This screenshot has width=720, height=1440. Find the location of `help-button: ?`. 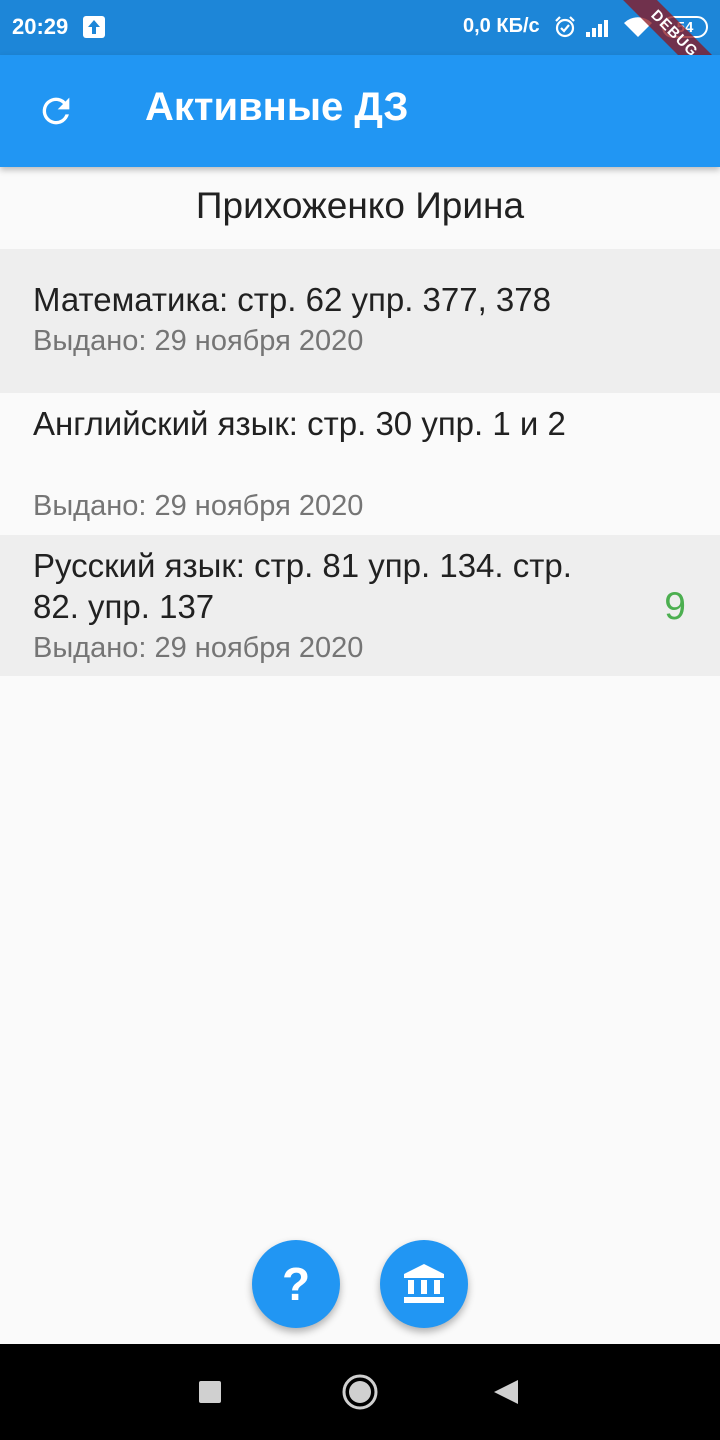

help-button: ? is located at coordinates (296, 1284).